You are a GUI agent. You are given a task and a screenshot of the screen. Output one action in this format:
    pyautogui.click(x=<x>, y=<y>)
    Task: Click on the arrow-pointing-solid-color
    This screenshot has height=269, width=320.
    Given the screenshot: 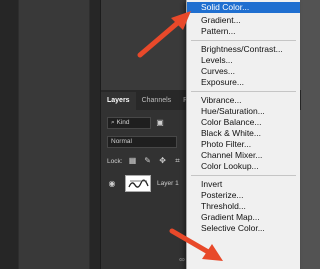 What is the action you would take?
    pyautogui.click(x=164, y=34)
    